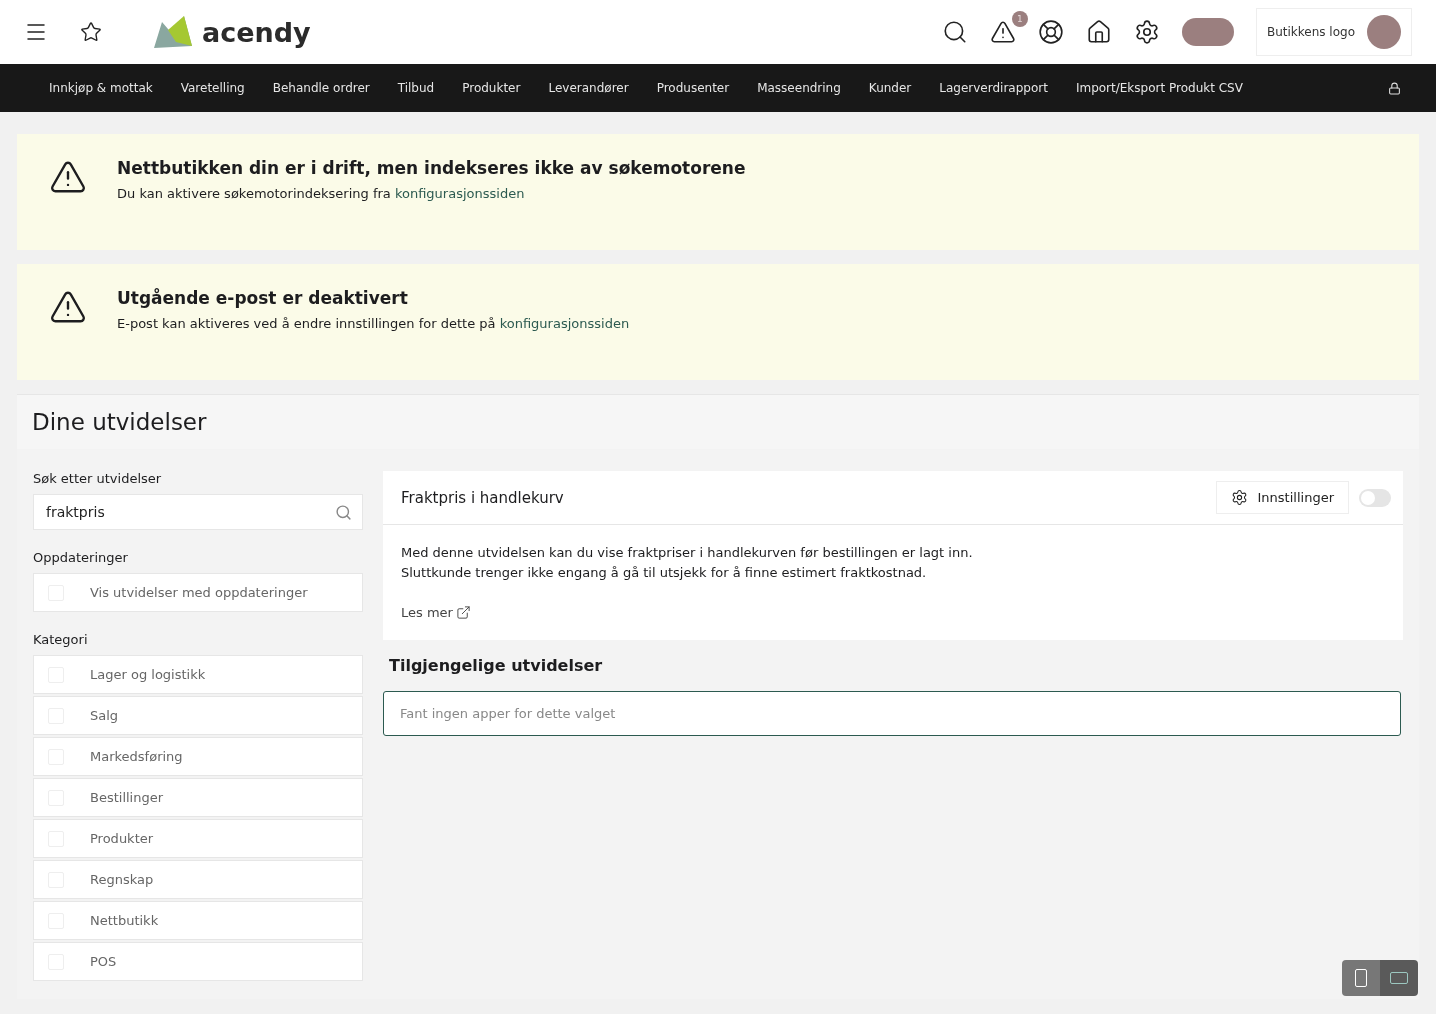 Image resolution: width=1436 pixels, height=1014 pixels. Describe the element at coordinates (343, 512) in the screenshot. I see `search-icon` at that location.